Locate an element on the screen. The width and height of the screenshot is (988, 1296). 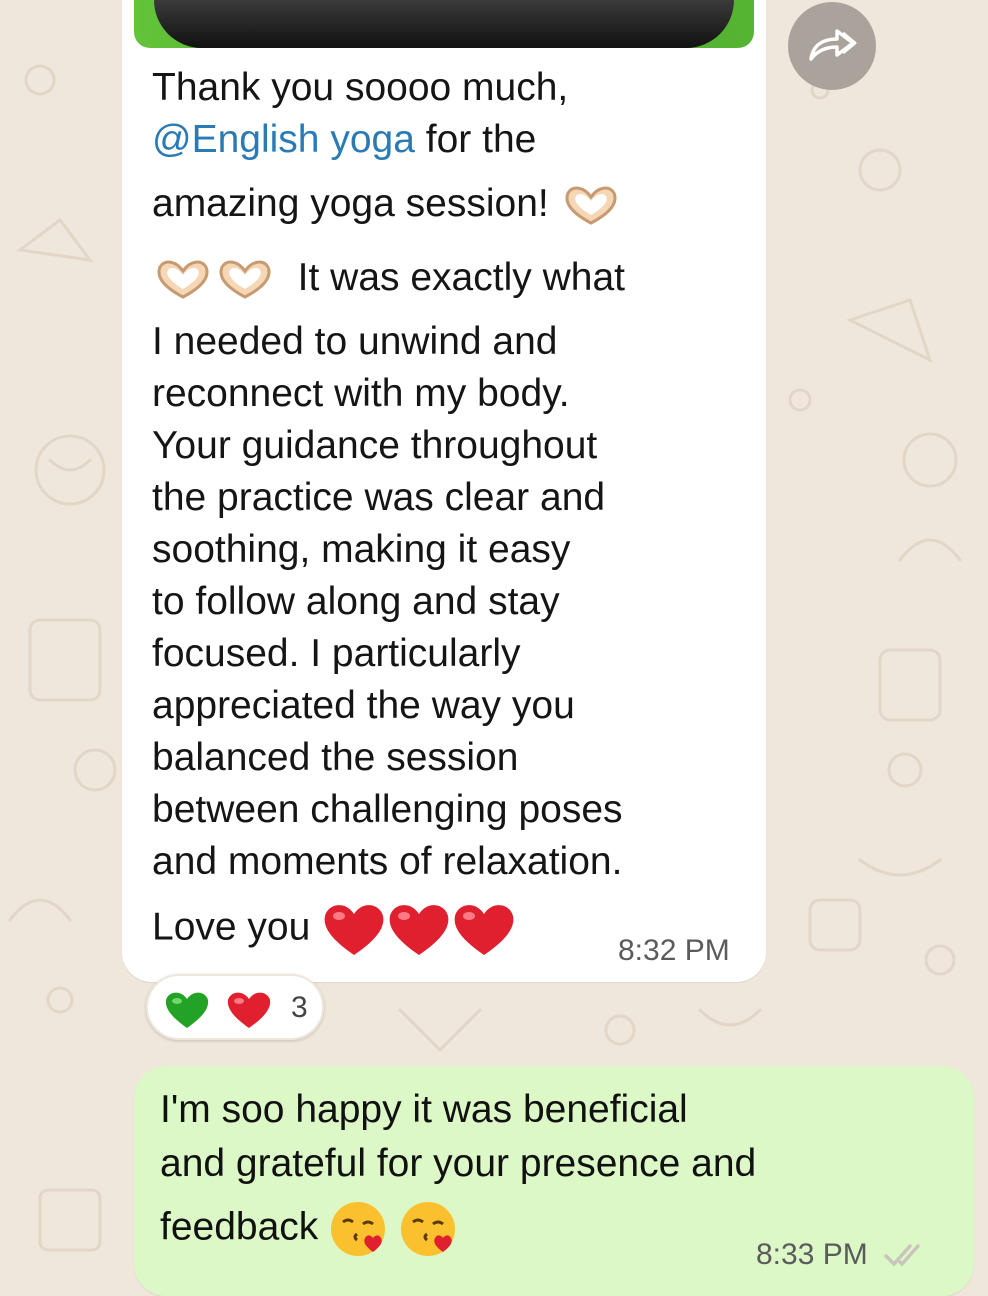
message-line: the practice was clear and is located at coordinates (379, 497).